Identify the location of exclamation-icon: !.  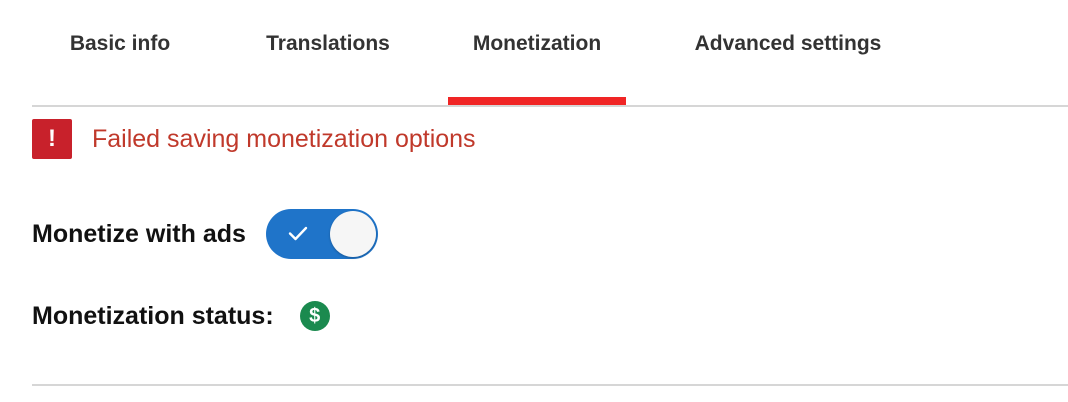
(52, 139).